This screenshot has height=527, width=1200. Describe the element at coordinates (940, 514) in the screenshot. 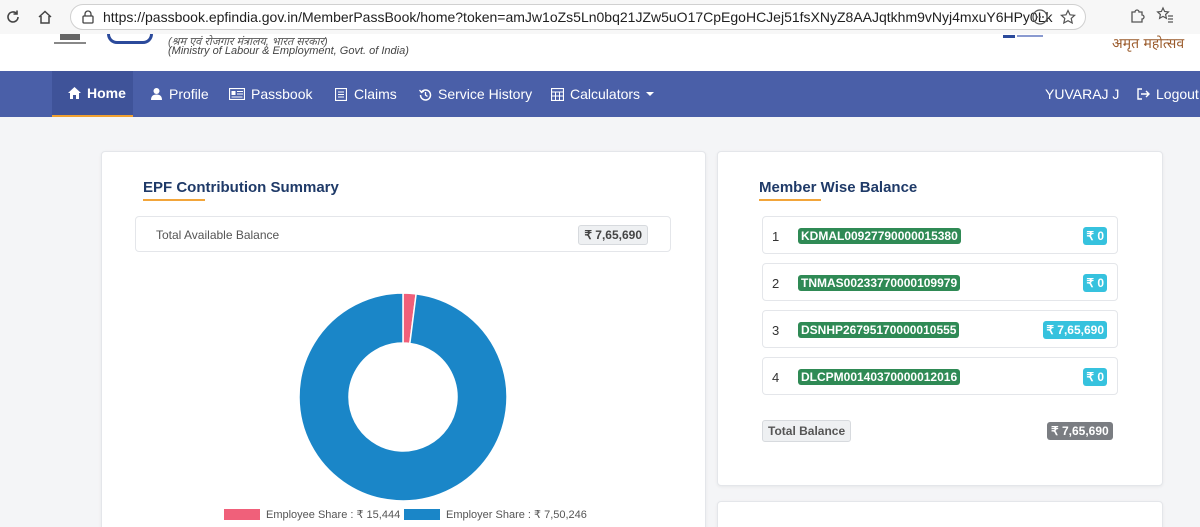

I see `next-card` at that location.